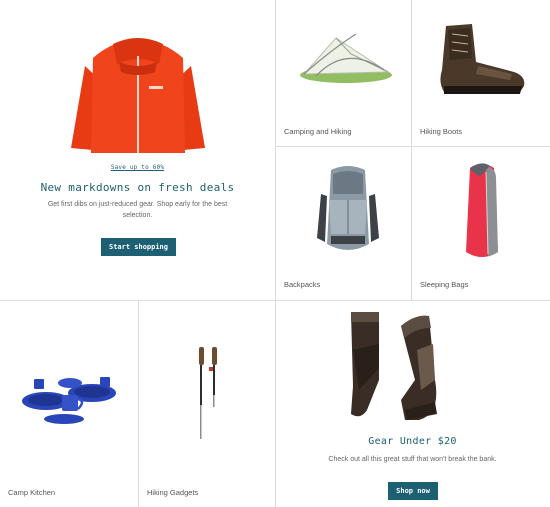  I want to click on backpack-image, so click(348, 208).